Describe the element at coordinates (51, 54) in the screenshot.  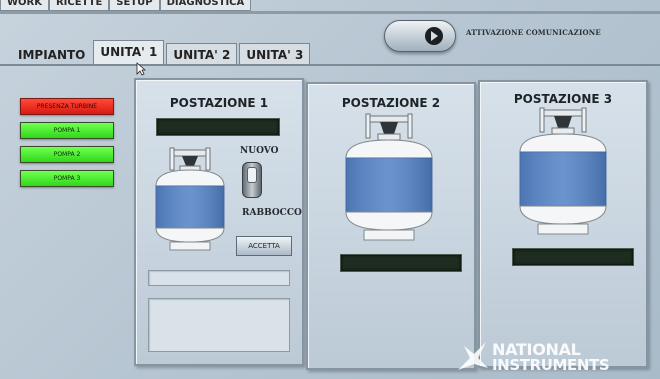
I see `tab-impianto: IMPIANTO` at that location.